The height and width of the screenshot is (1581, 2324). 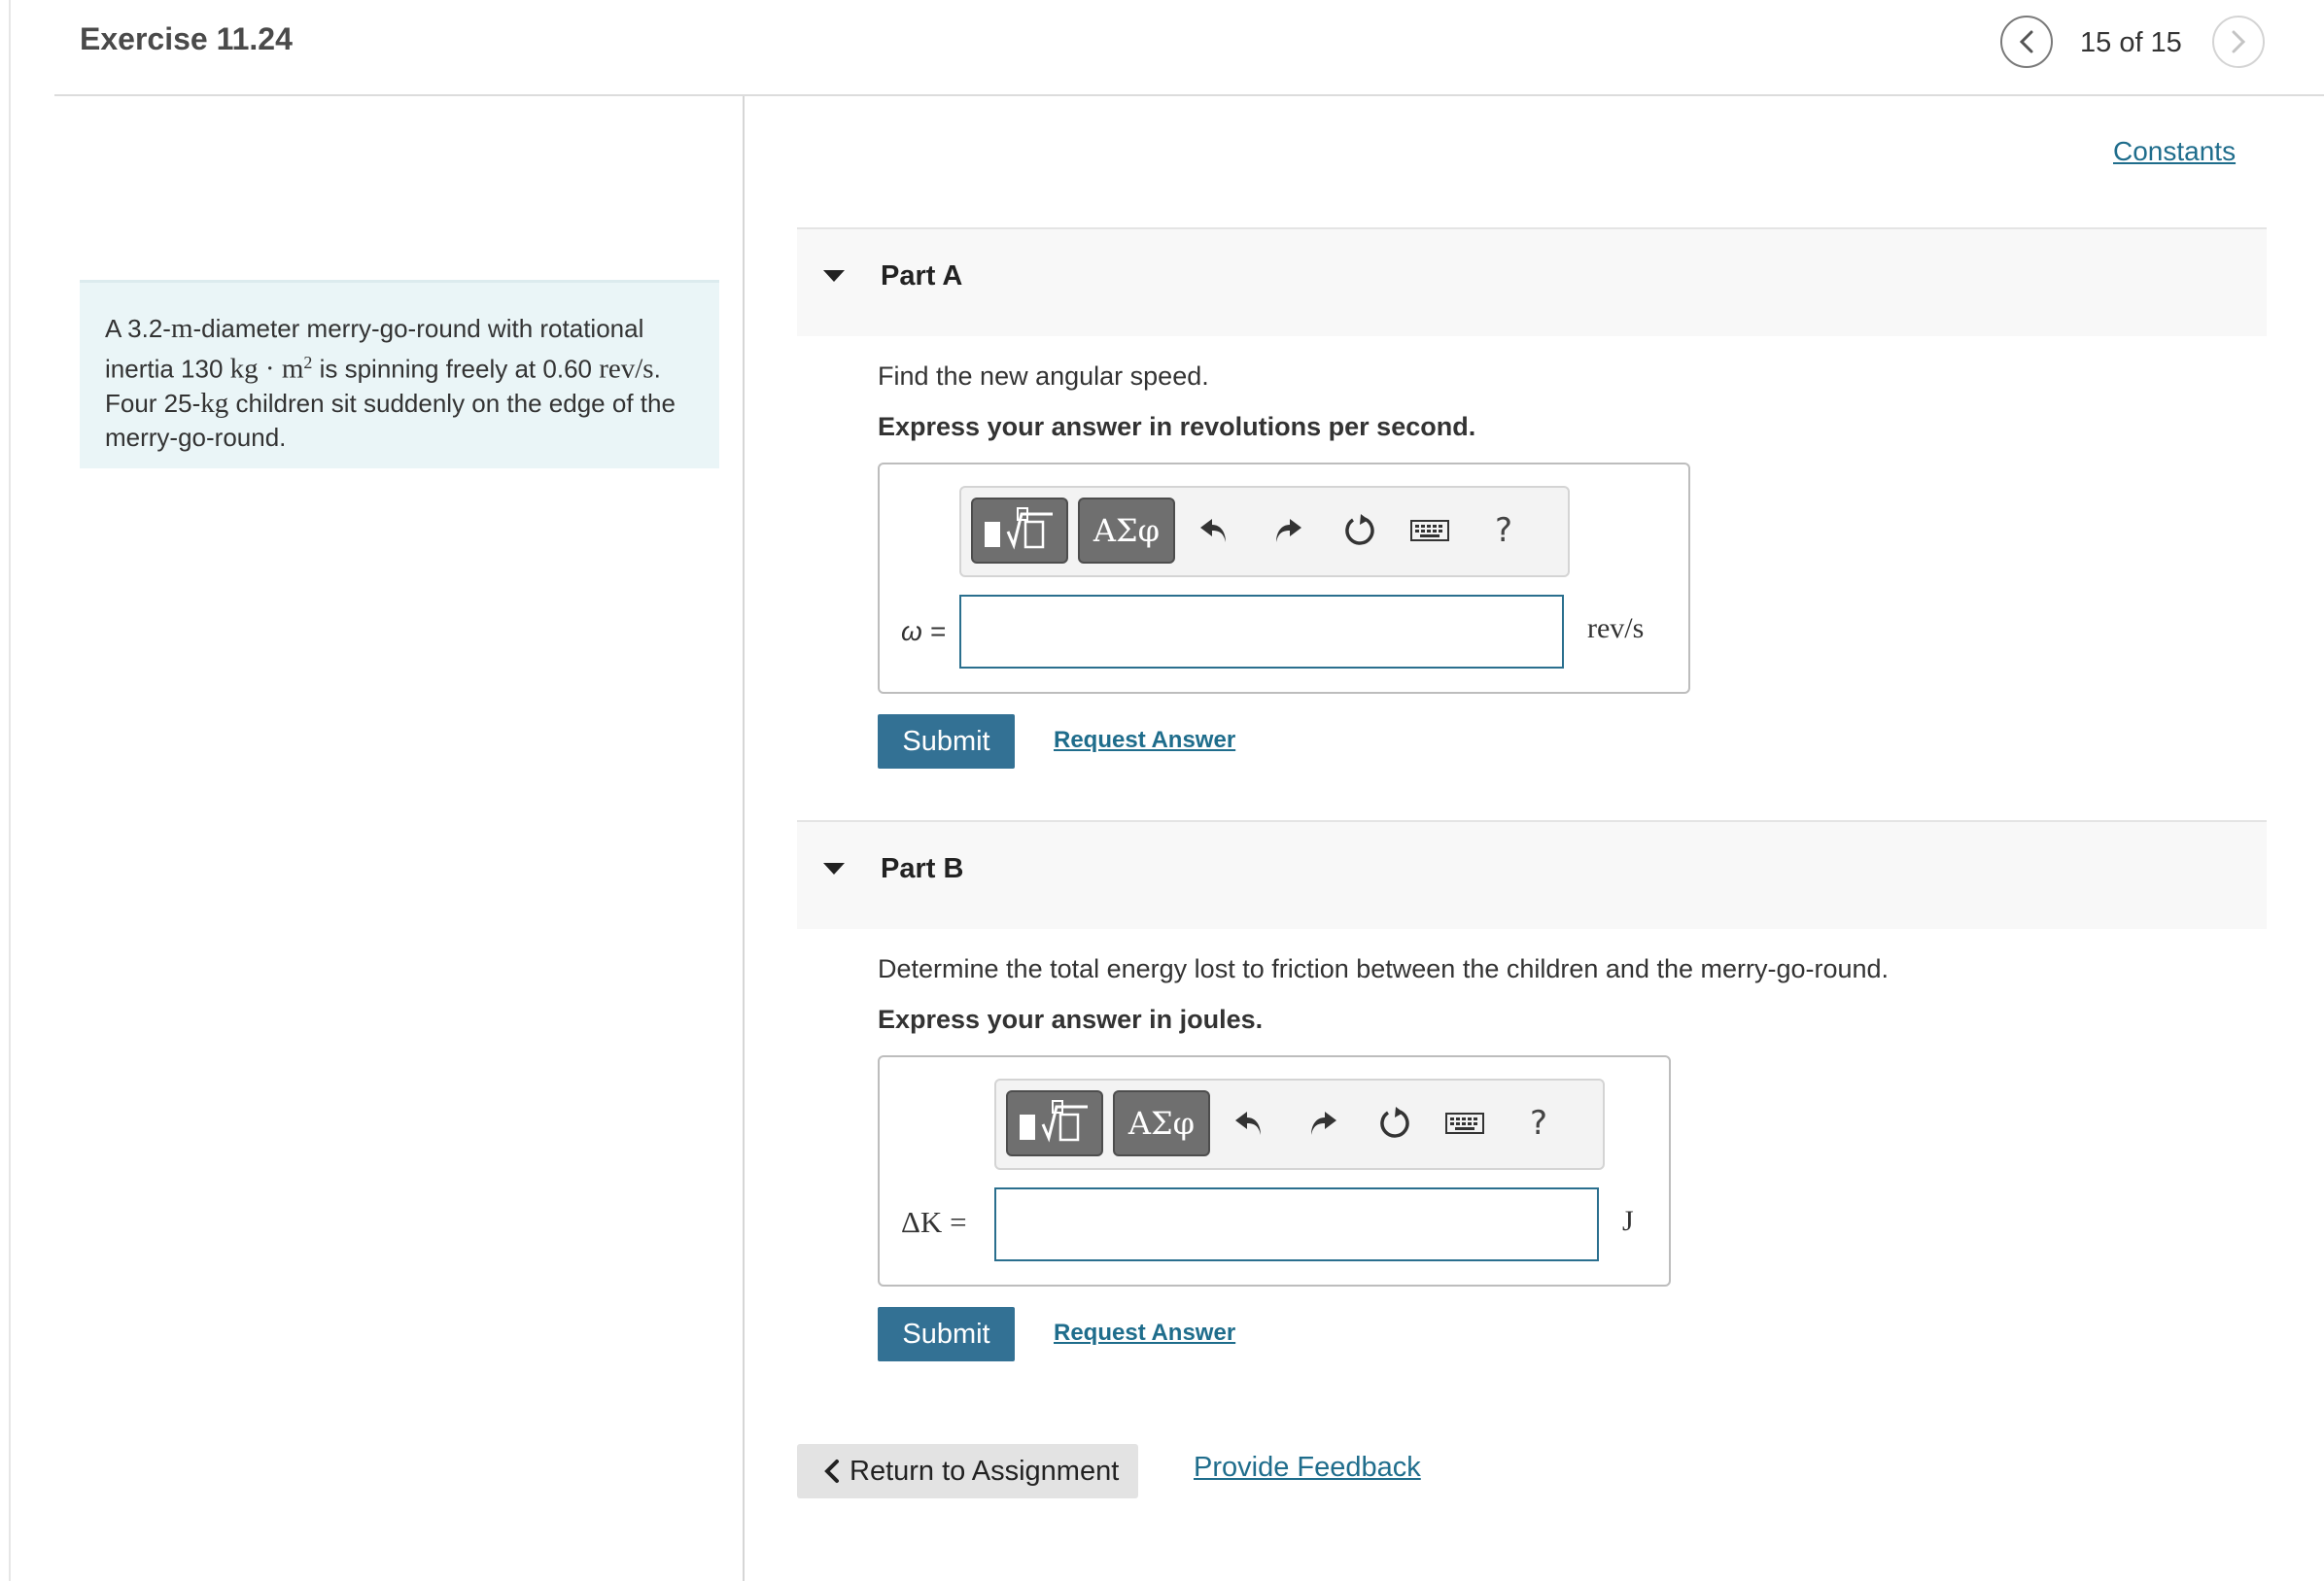 What do you see at coordinates (923, 631) in the screenshot?
I see `part-a-variable-label: ω =` at bounding box center [923, 631].